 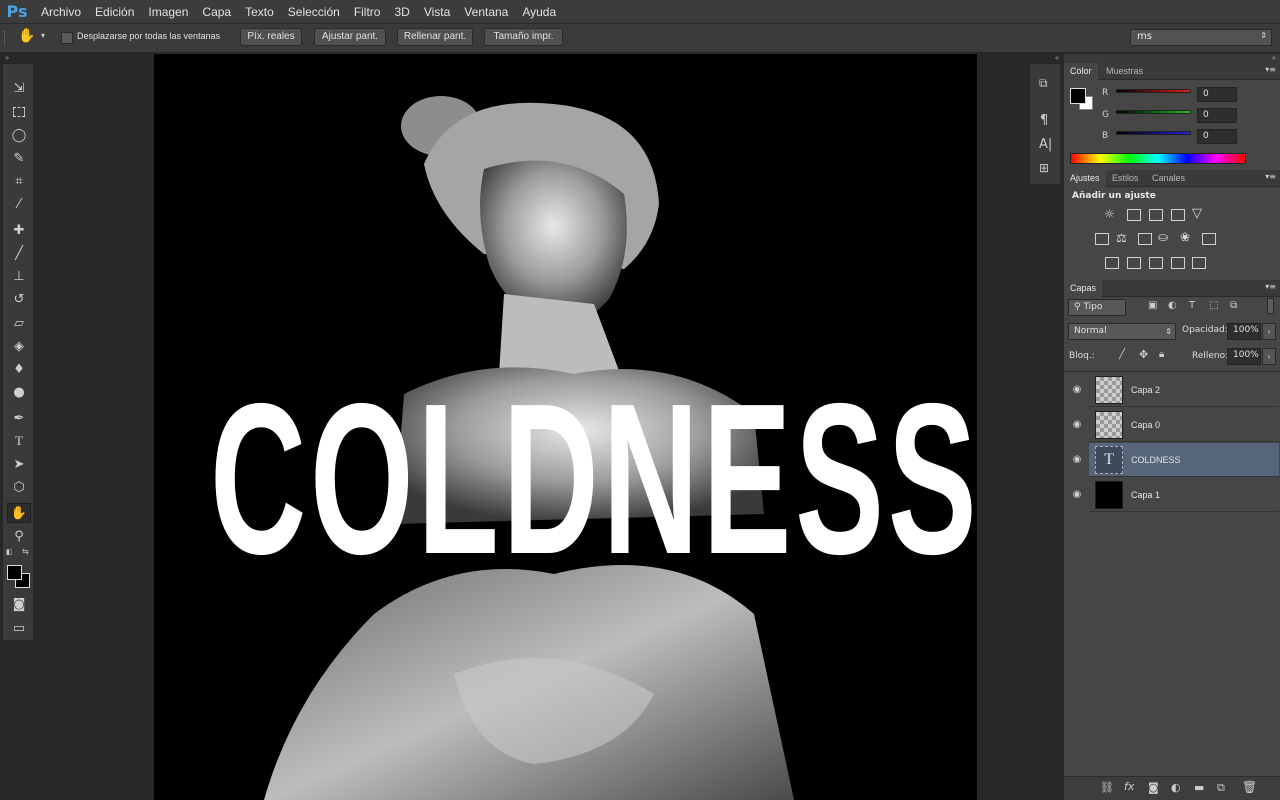 What do you see at coordinates (19, 181) in the screenshot?
I see `crop-icon: ⌗` at bounding box center [19, 181].